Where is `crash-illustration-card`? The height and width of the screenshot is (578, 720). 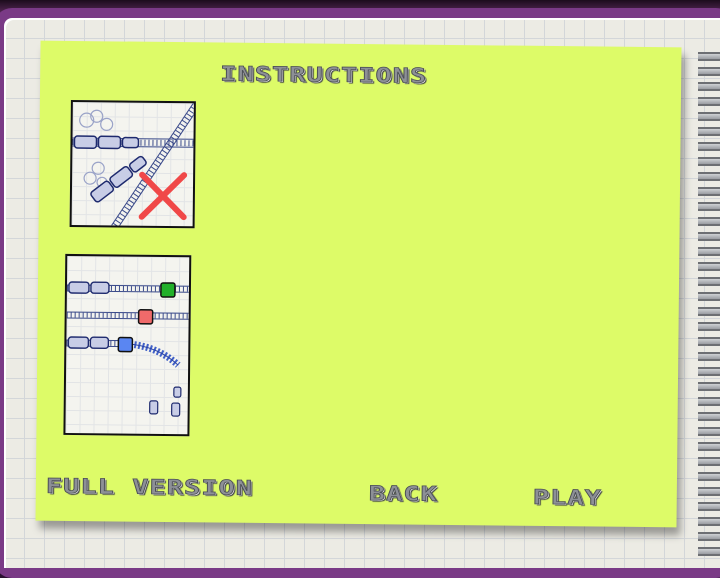 crash-illustration-card is located at coordinates (132, 164).